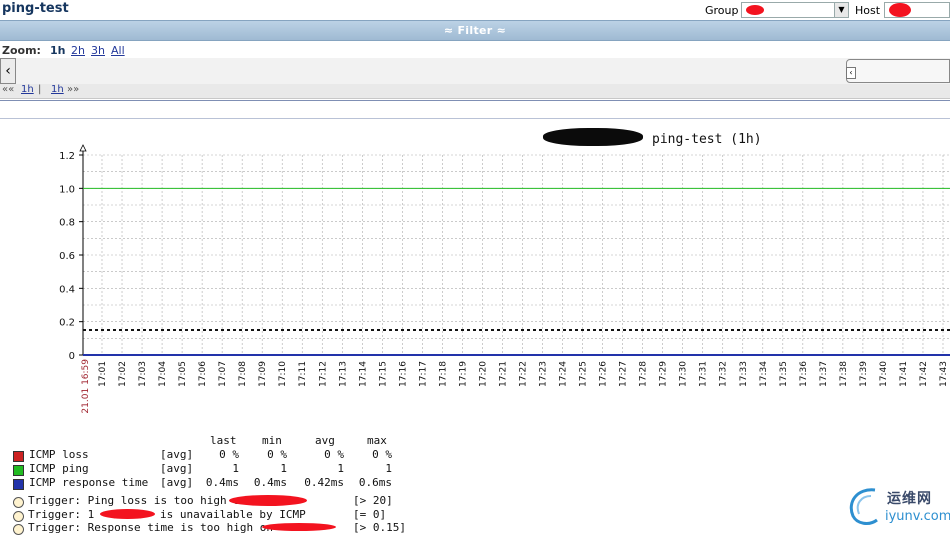  What do you see at coordinates (35, 8) in the screenshot?
I see `page-title: ping-test` at bounding box center [35, 8].